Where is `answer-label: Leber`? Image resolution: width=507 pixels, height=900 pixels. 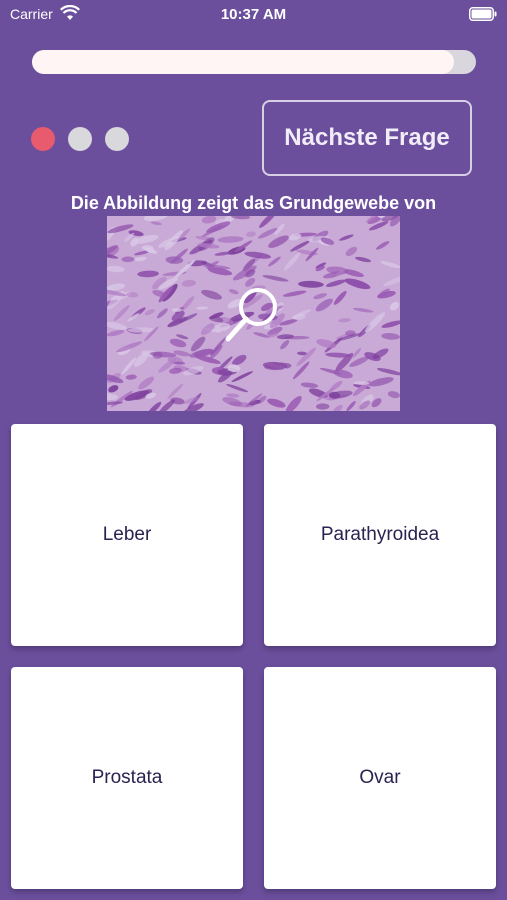
answer-label: Leber is located at coordinates (127, 534).